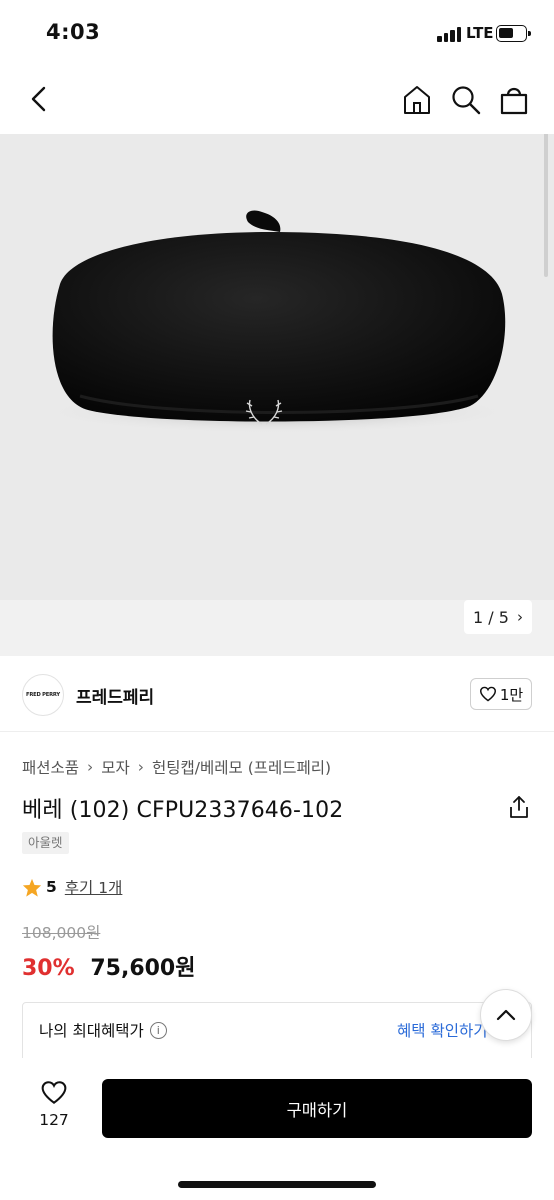 The height and width of the screenshot is (1200, 554). I want to click on price-row: 30% 75,600원, so click(108, 966).